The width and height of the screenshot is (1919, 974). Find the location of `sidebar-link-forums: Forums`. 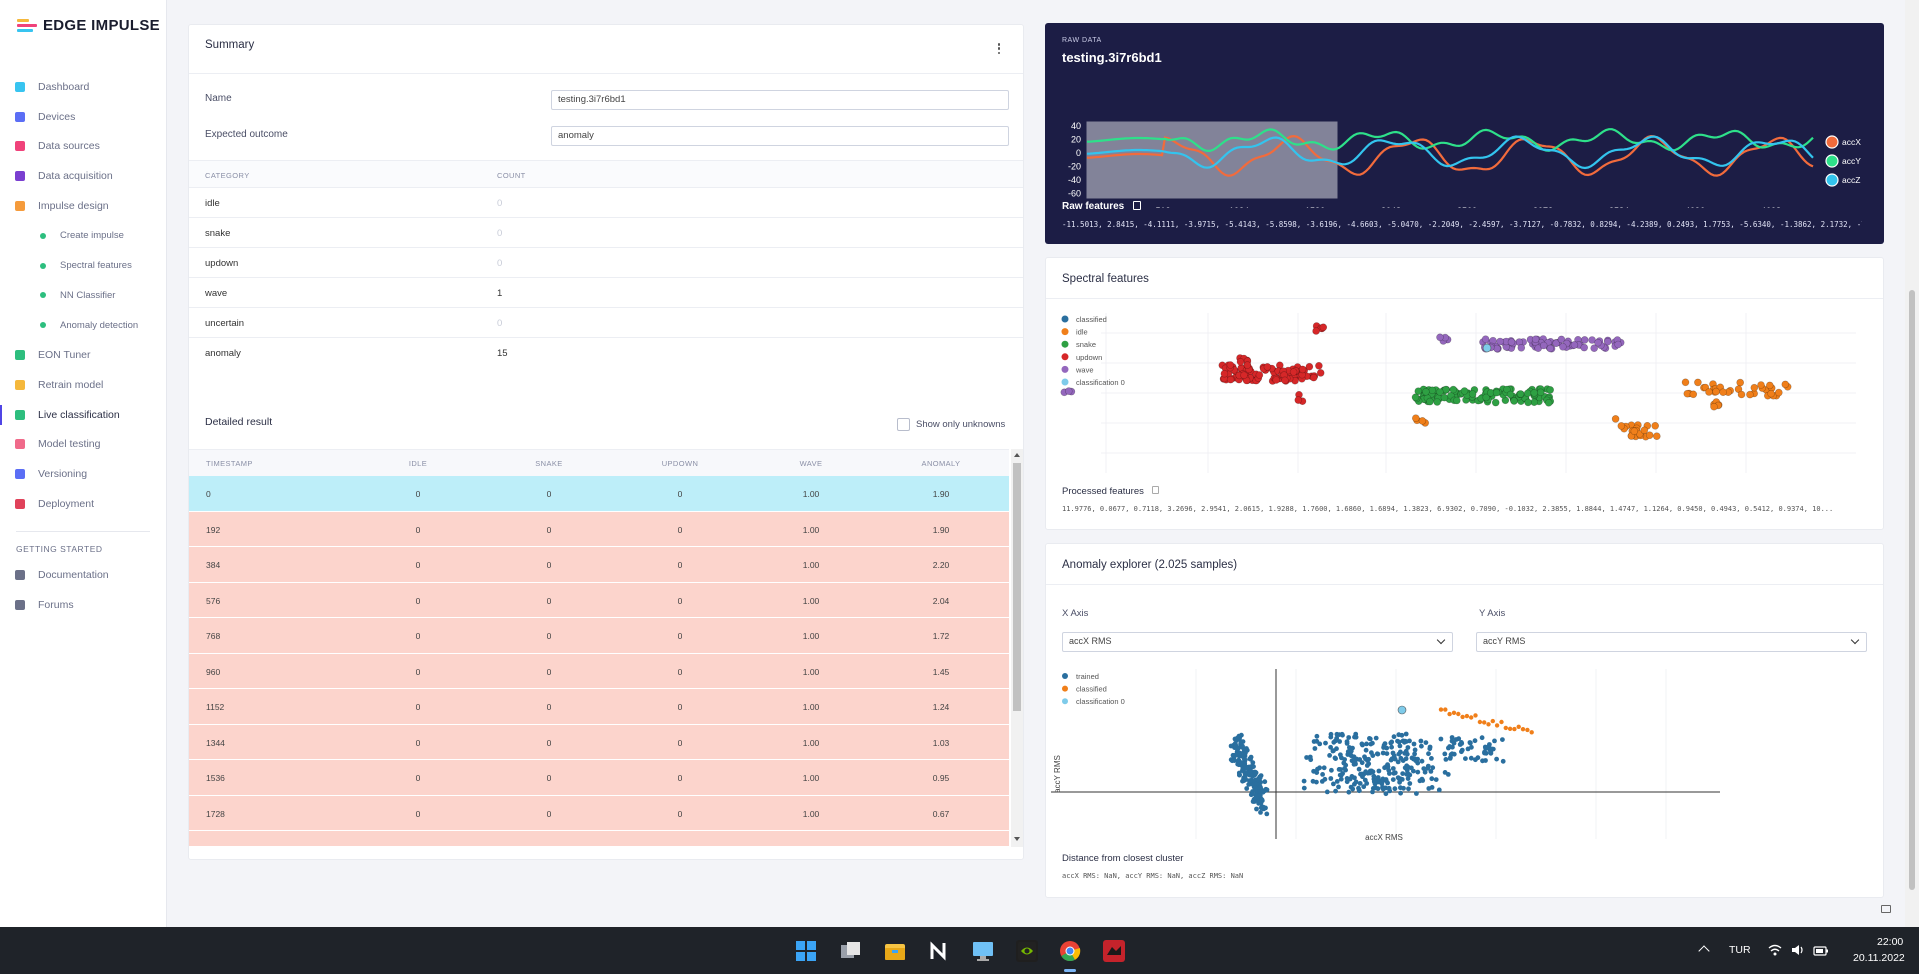

sidebar-link-forums: Forums is located at coordinates (83, 605).